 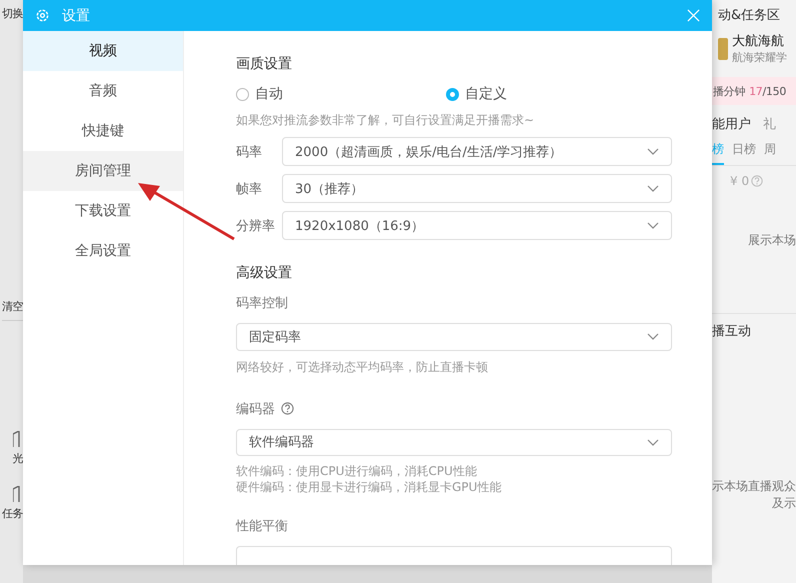 I want to click on field-label: 帧率, so click(x=249, y=189).